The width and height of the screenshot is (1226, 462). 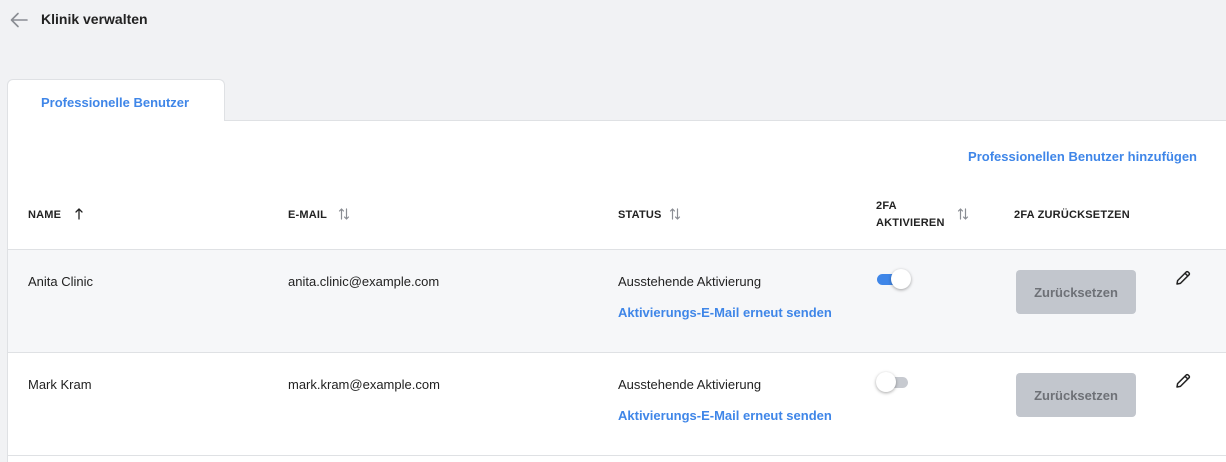 What do you see at coordinates (79, 214) in the screenshot?
I see `sort-ascending-icon` at bounding box center [79, 214].